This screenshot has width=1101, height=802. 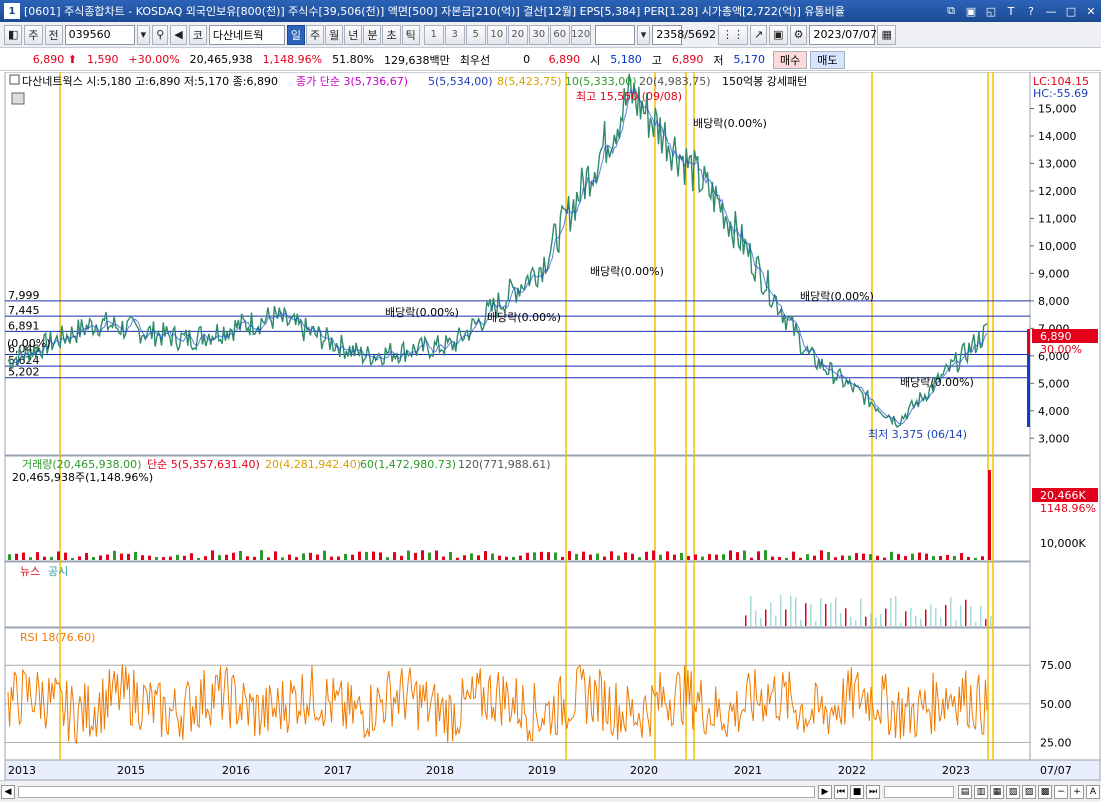 What do you see at coordinates (981, 791) in the screenshot?
I see `chart-type-icon-2: ▥` at bounding box center [981, 791].